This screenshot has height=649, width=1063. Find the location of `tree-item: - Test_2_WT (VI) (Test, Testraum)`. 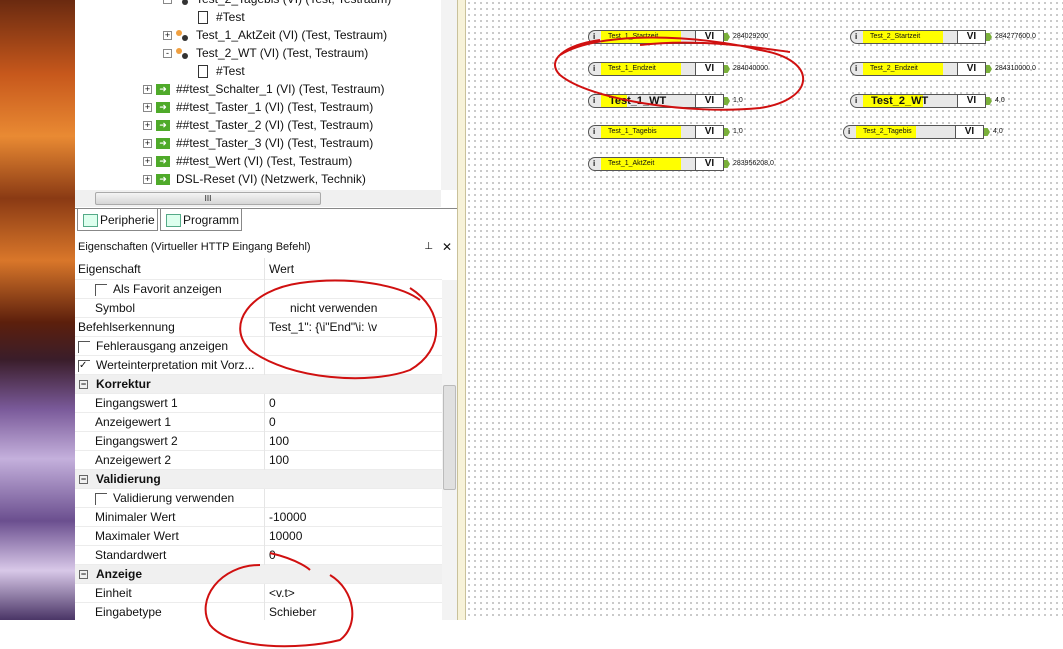

tree-item: - Test_2_WT (VI) (Test, Testraum) is located at coordinates (265, 53).